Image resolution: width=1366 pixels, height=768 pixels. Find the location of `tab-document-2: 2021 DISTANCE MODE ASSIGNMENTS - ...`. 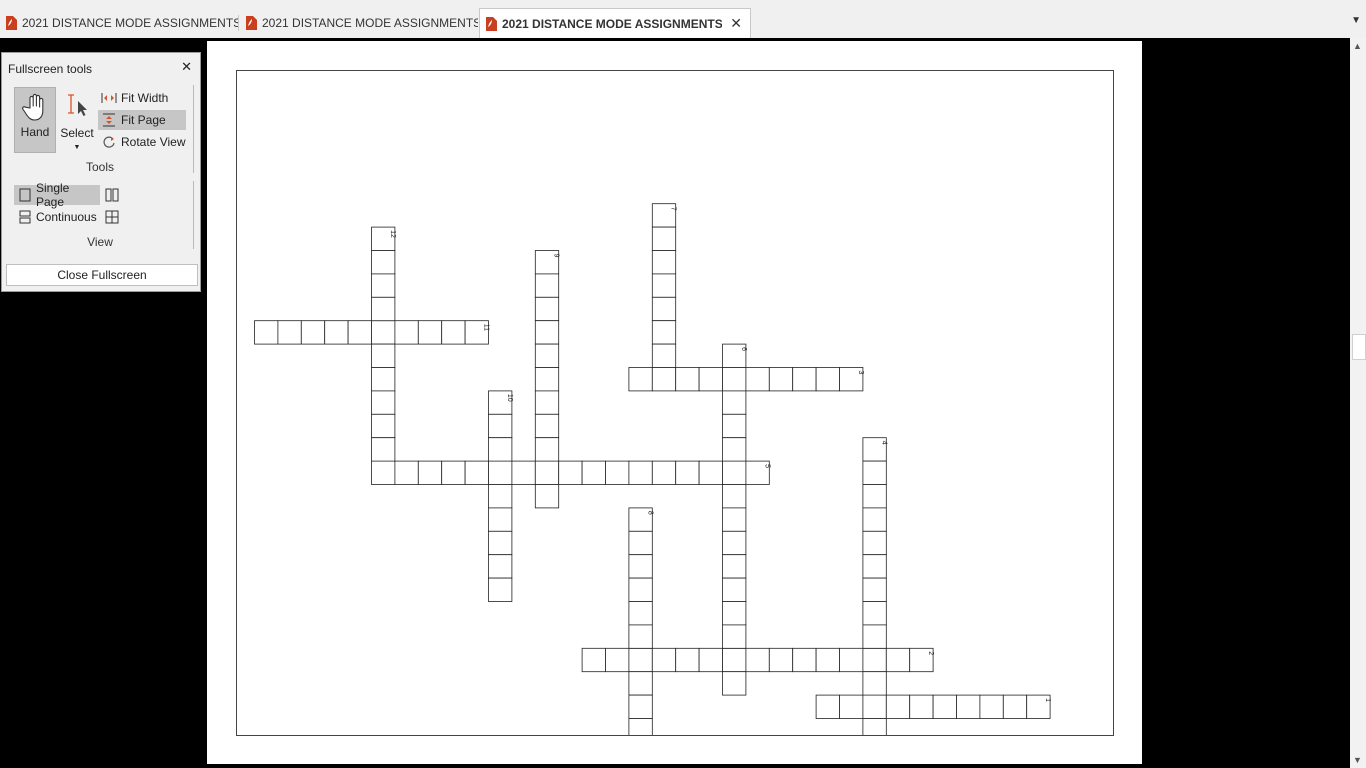

tab-document-2: 2021 DISTANCE MODE ASSIGNMENTS - ... is located at coordinates (359, 23).